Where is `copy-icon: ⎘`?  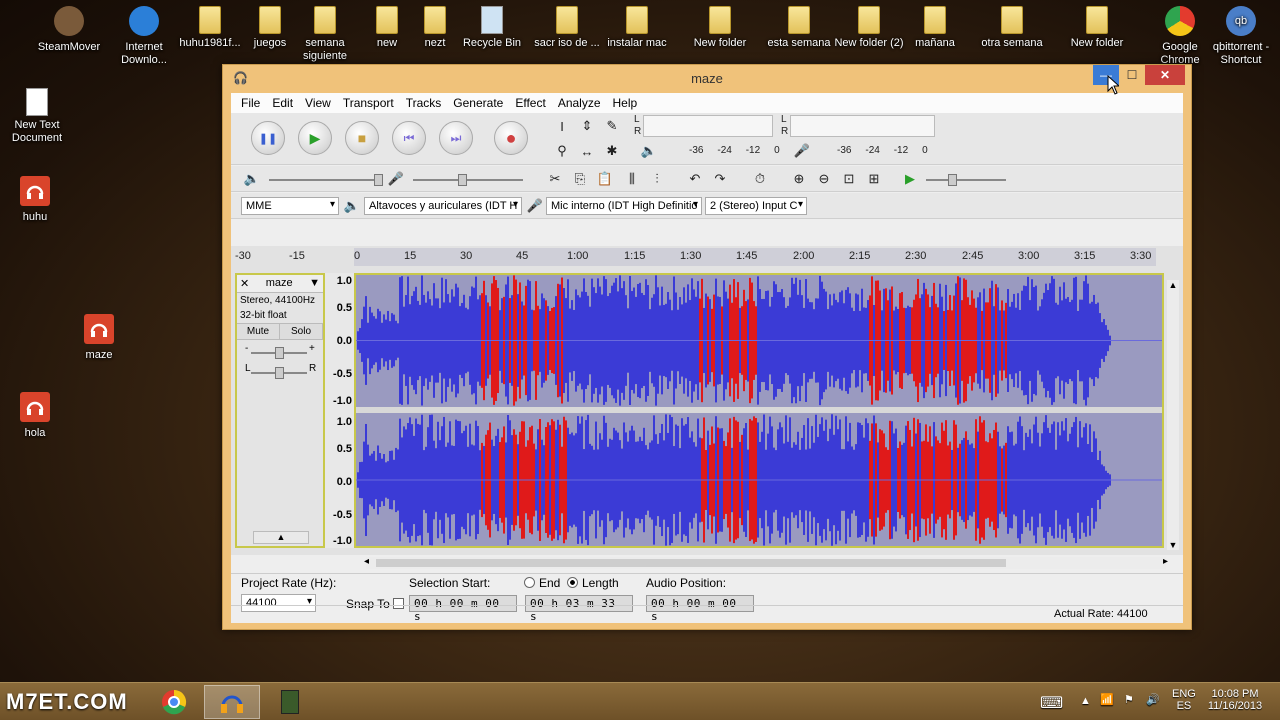
copy-icon: ⎘ is located at coordinates (580, 179).